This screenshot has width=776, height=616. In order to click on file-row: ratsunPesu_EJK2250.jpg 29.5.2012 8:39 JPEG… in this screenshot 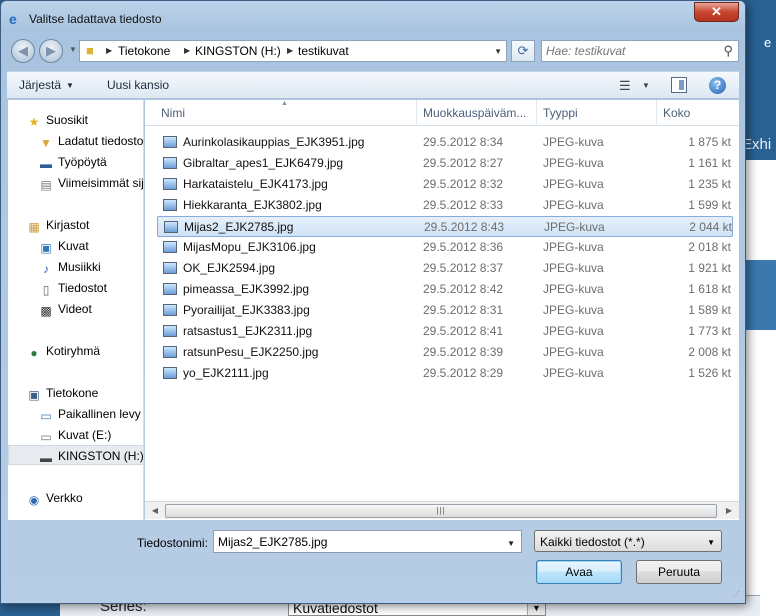, I will do `click(445, 352)`.